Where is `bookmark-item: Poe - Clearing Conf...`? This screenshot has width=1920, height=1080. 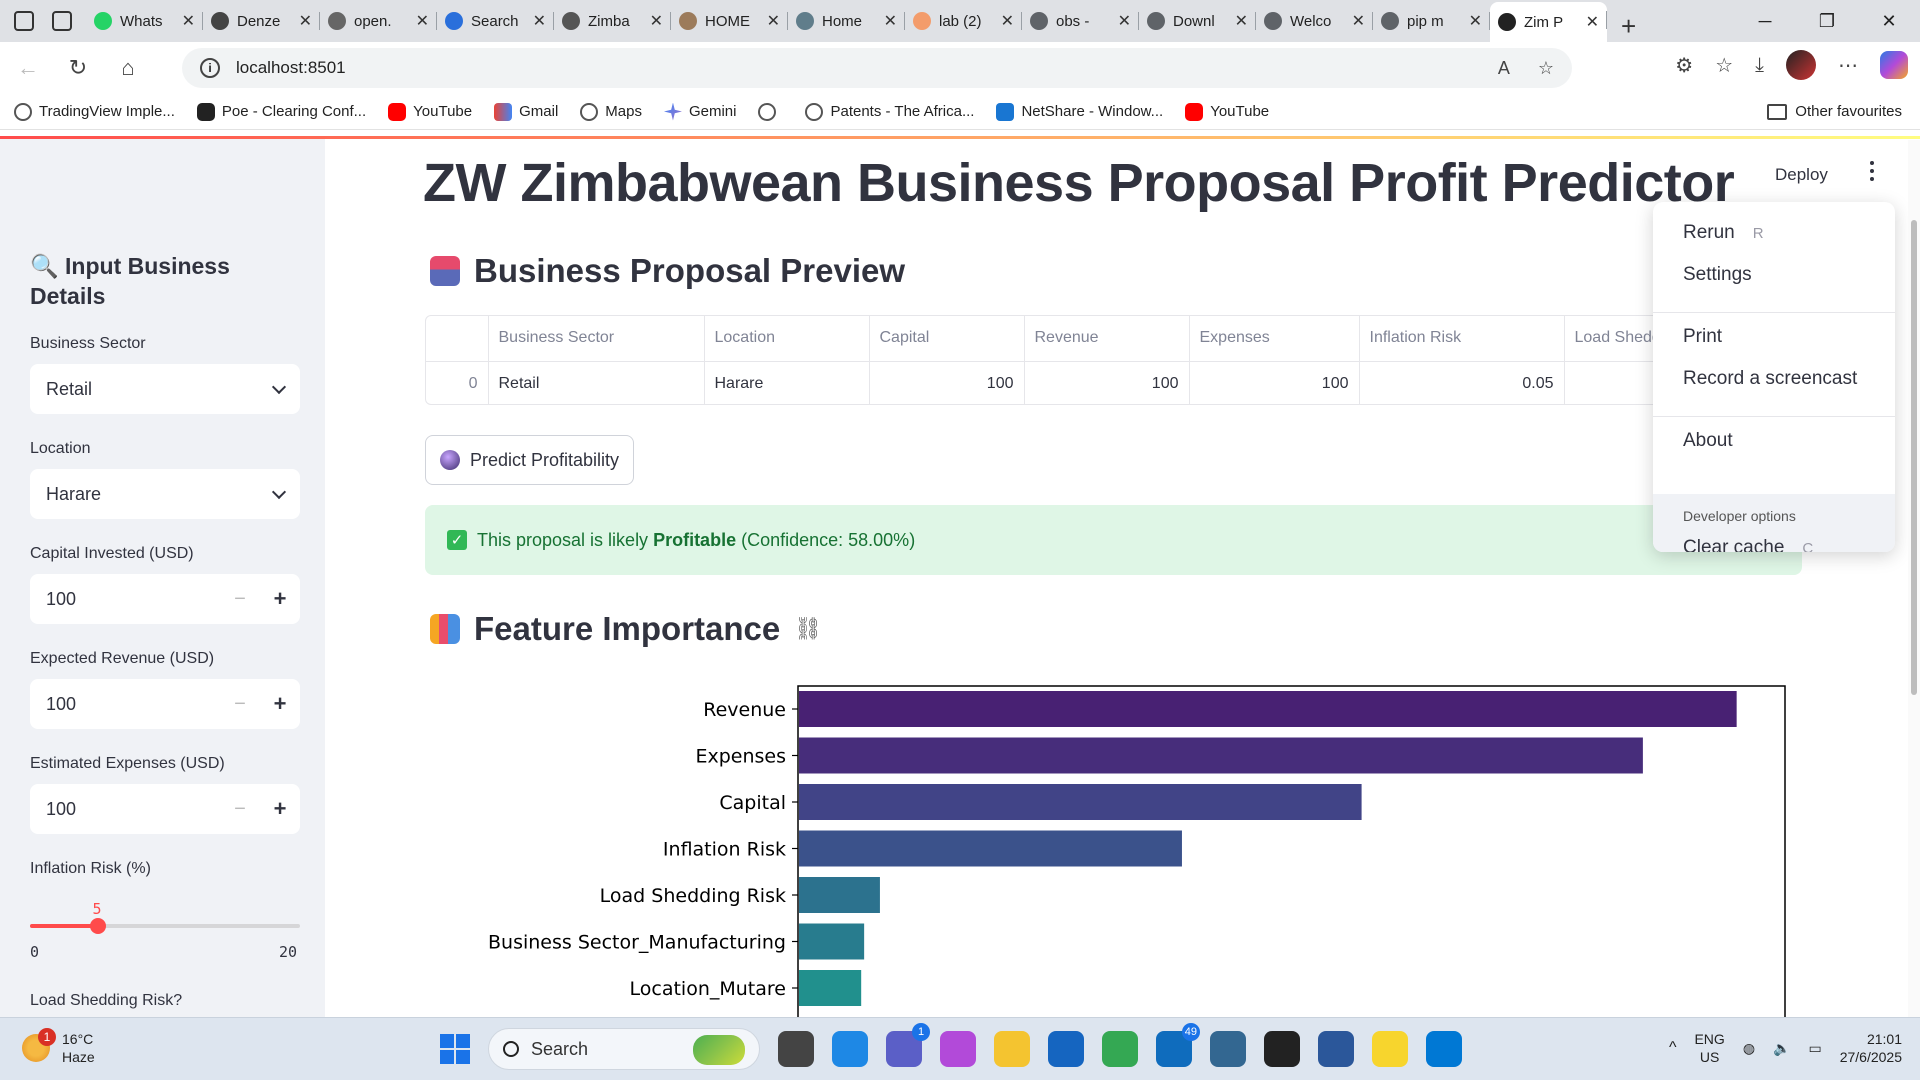 bookmark-item: Poe - Clearing Conf... is located at coordinates (281, 111).